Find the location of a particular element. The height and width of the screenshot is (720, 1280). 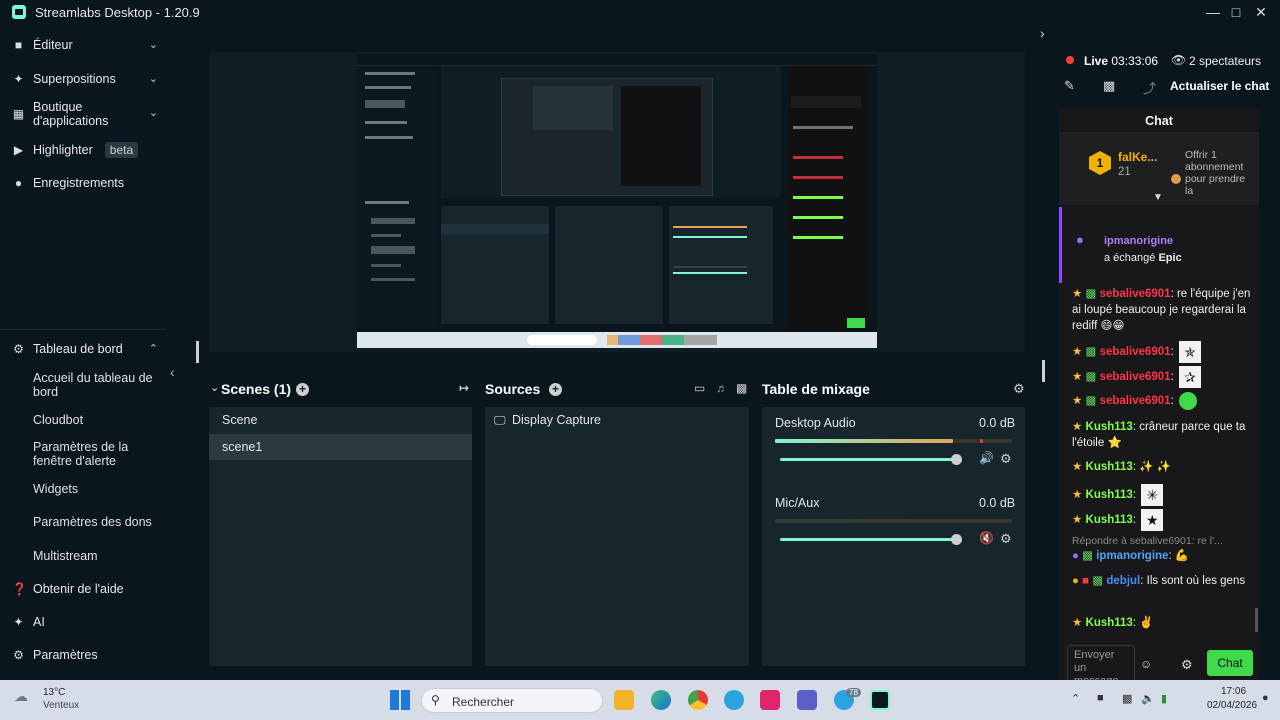

add-source-button: + is located at coordinates (555, 389).